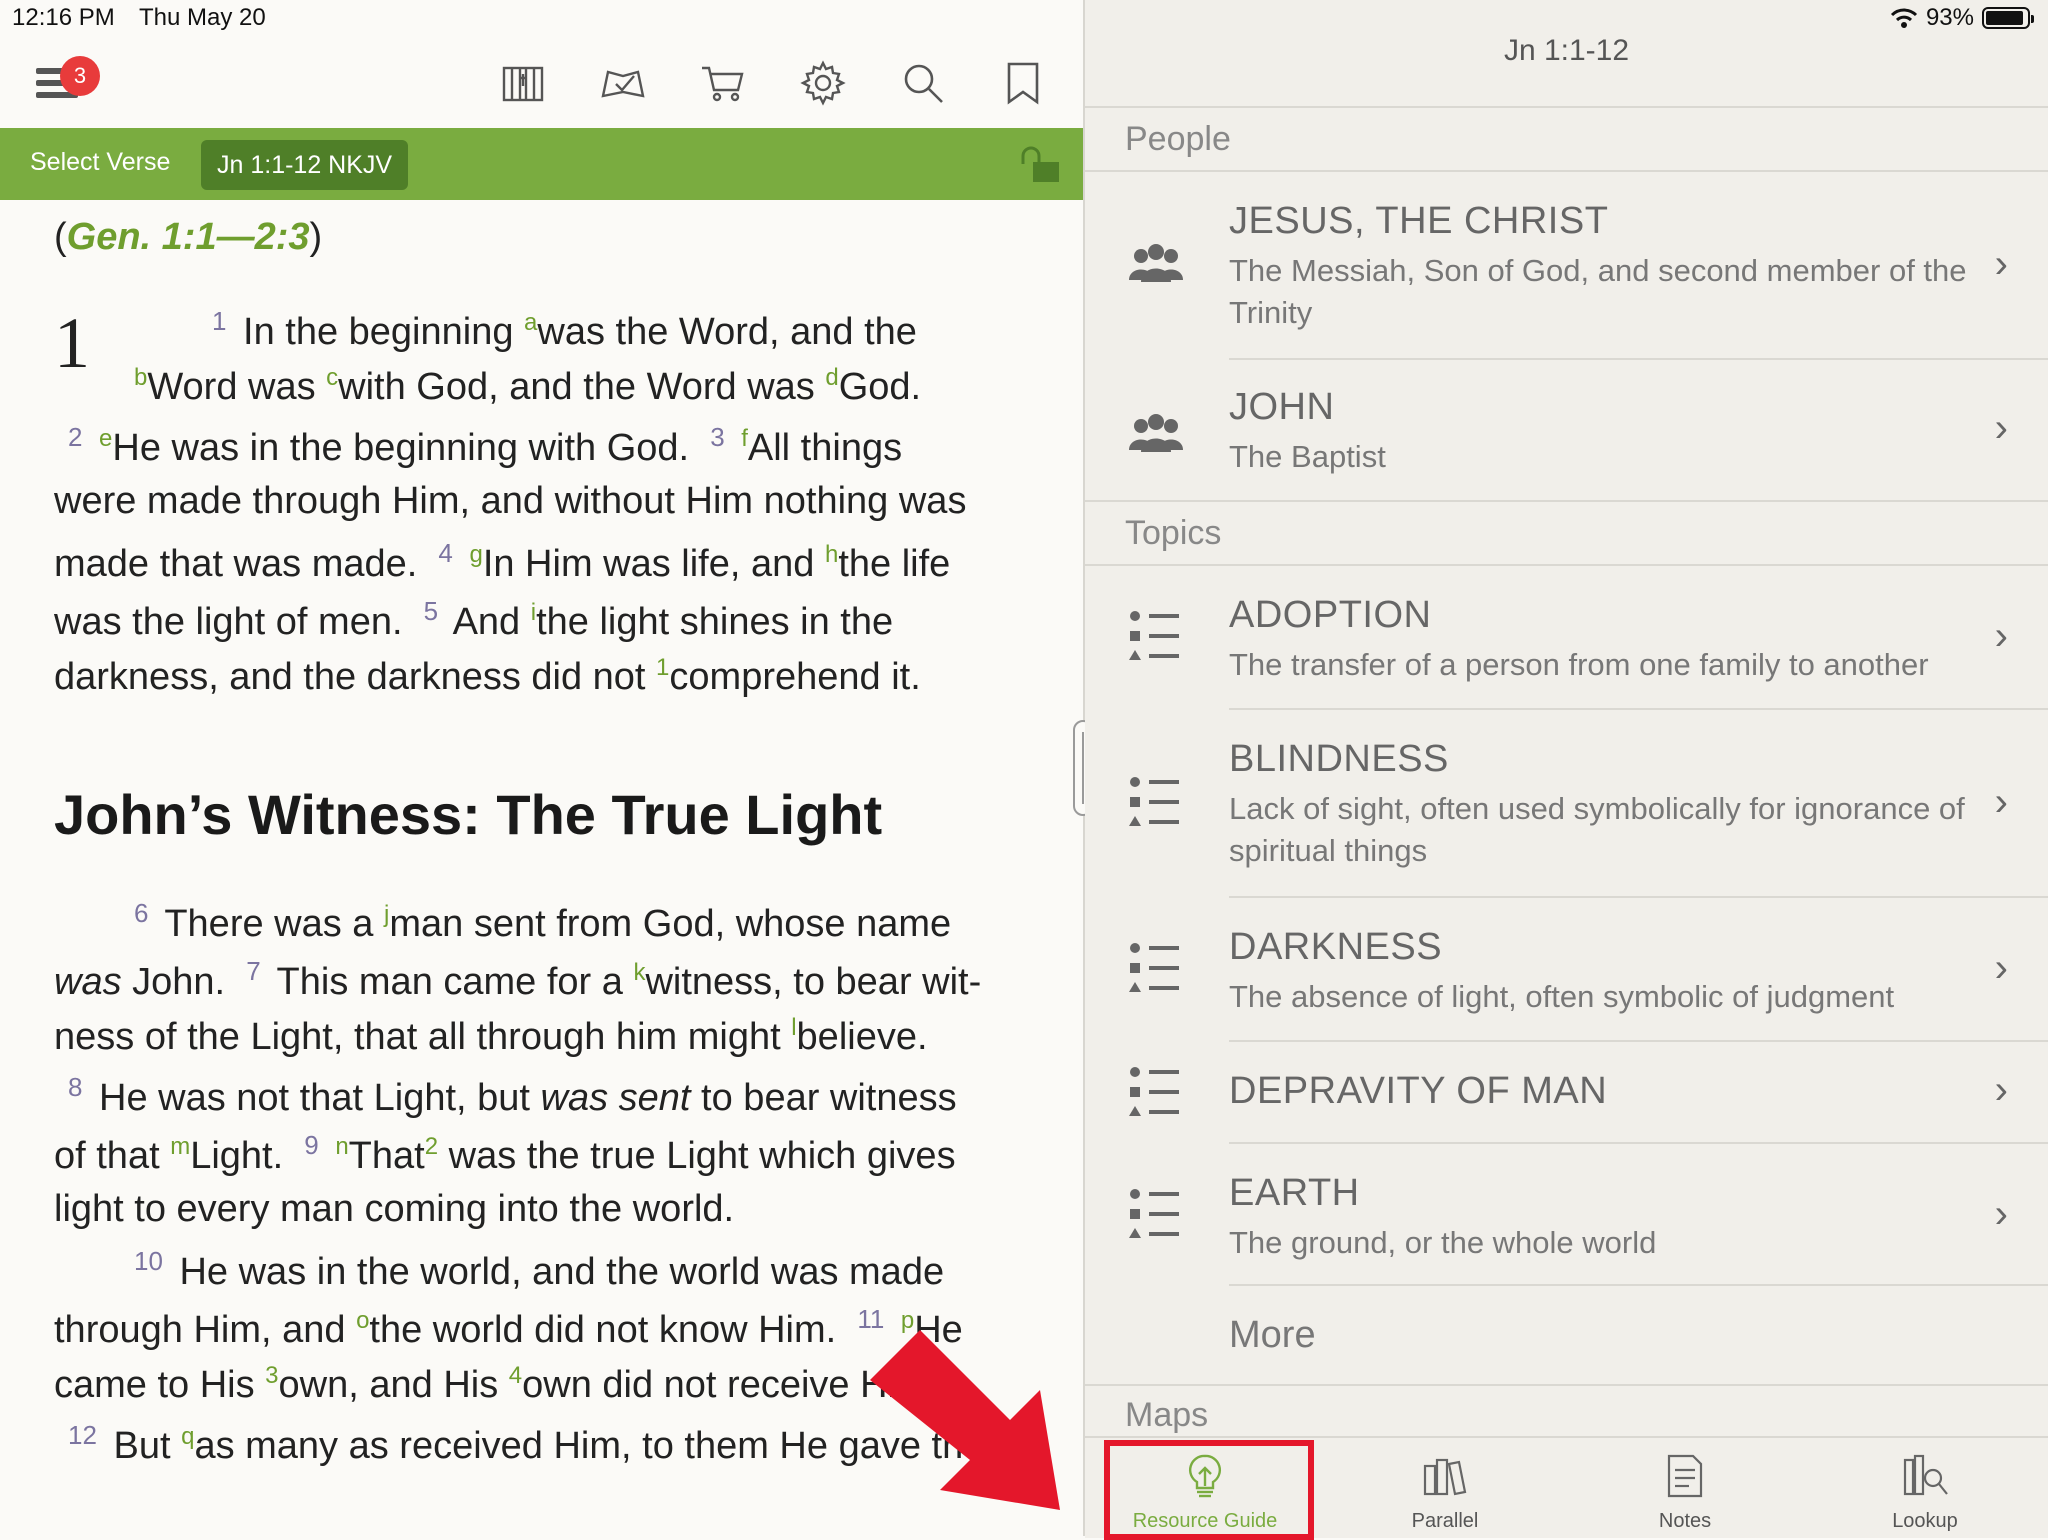  Describe the element at coordinates (1282, 407) in the screenshot. I see `person-title: JOHN` at that location.